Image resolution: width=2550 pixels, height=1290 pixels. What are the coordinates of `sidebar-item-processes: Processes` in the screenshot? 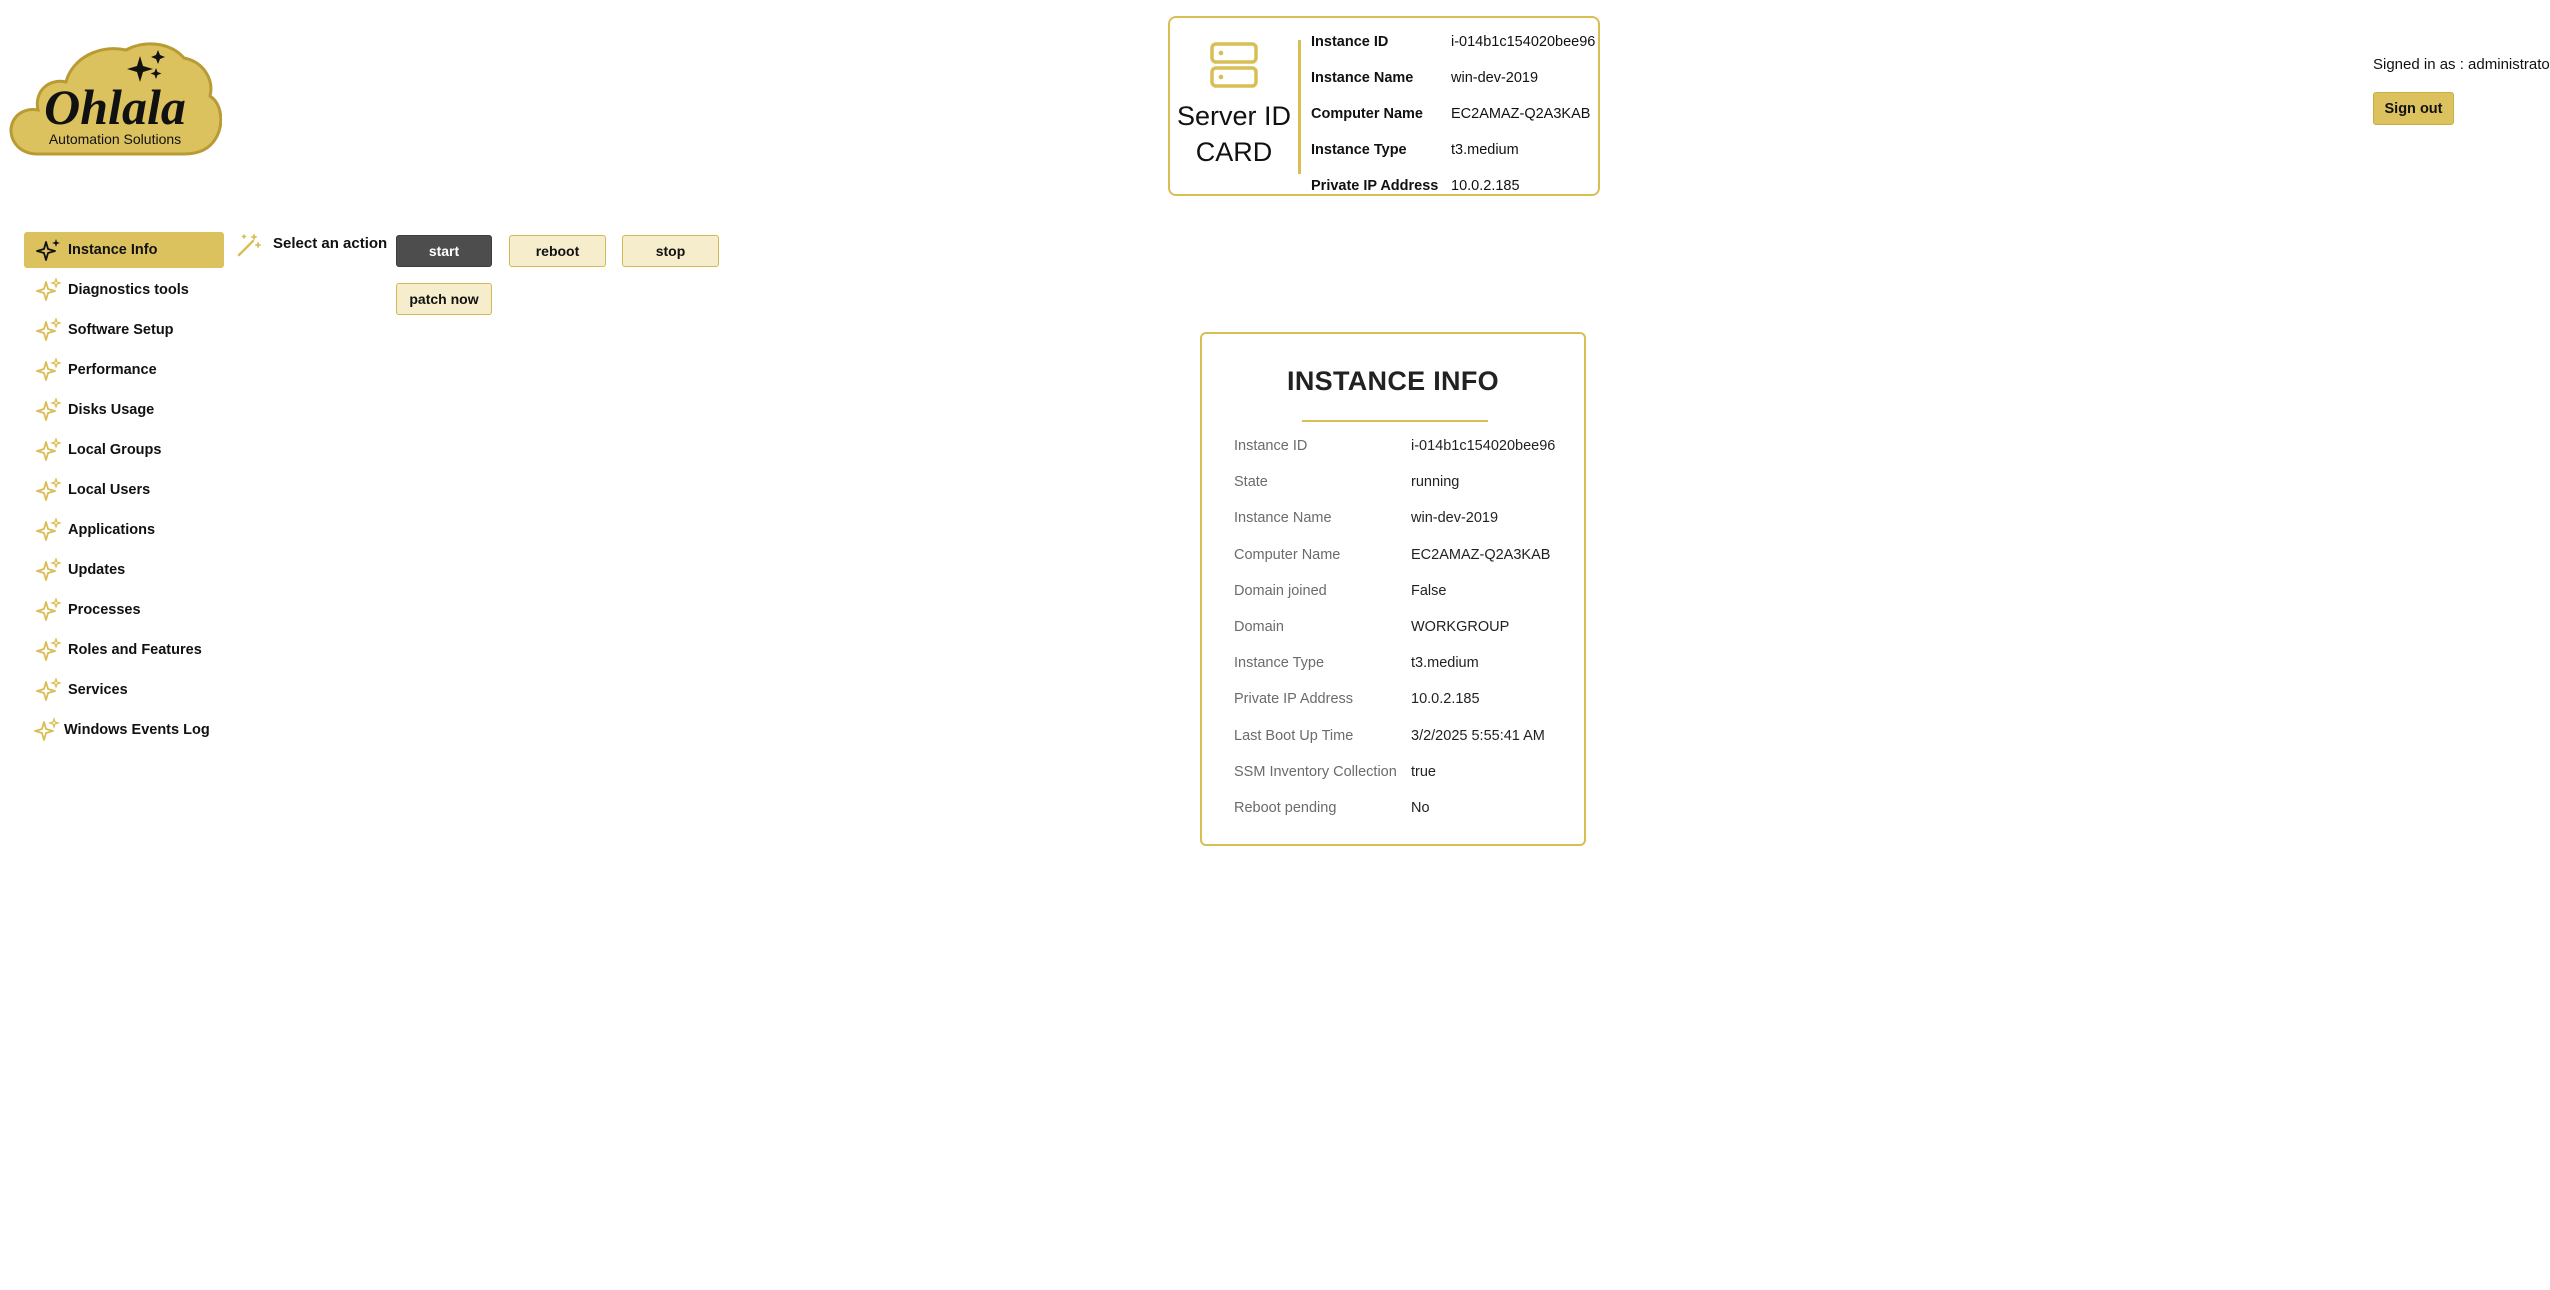 It's located at (124, 610).